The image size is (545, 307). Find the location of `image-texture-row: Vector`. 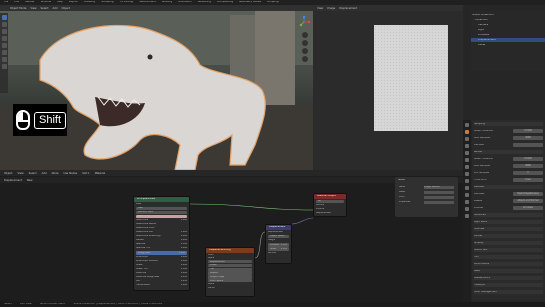

image-texture-row: Vector is located at coordinates (230, 287).